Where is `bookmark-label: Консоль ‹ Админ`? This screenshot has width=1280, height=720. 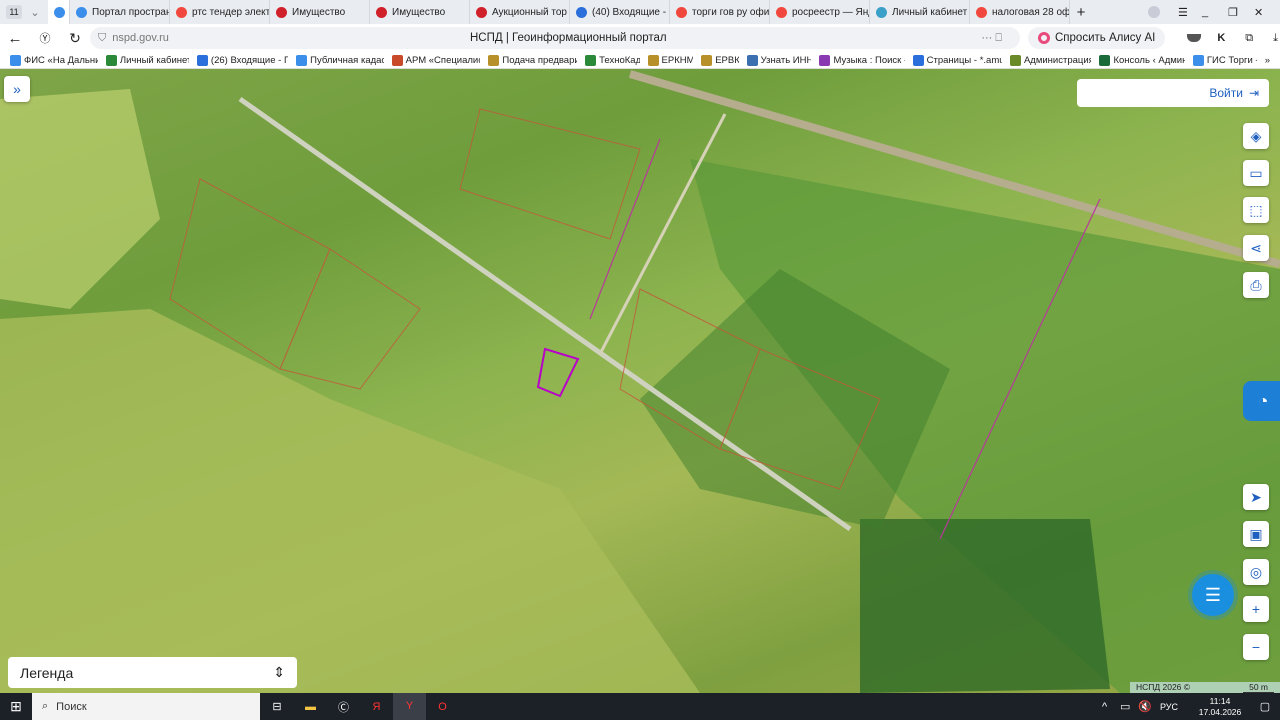
bookmark-label: Консоль ‹ Админ is located at coordinates (1149, 60).